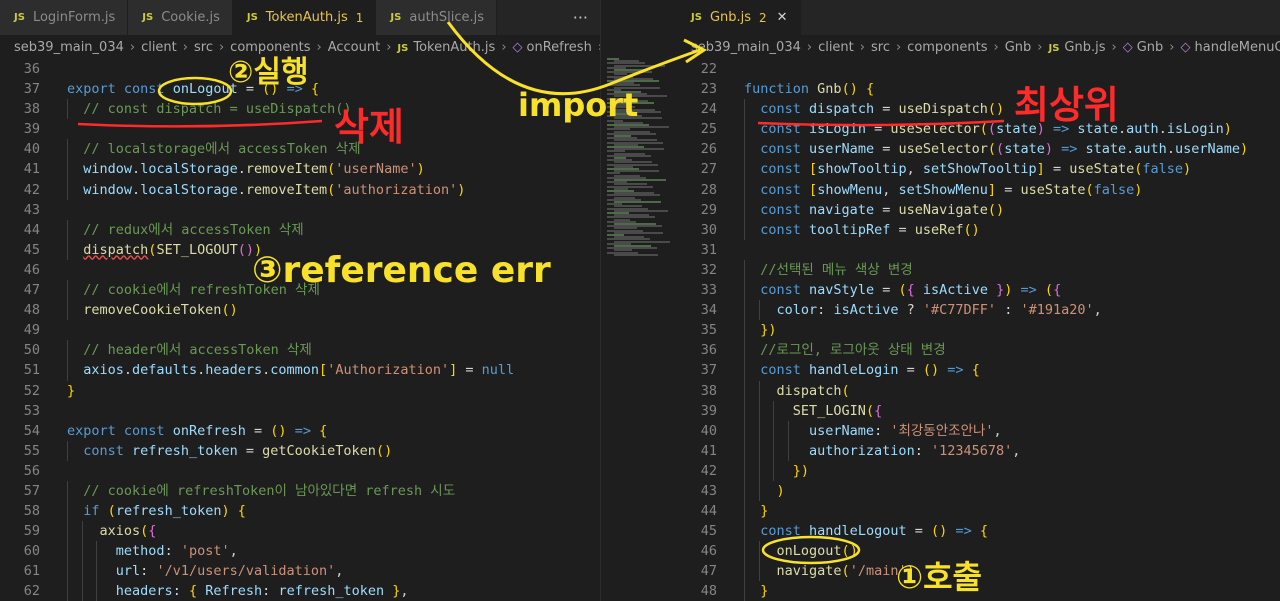 Image resolution: width=1280 pixels, height=601 pixels. Describe the element at coordinates (300, 109) in the screenshot. I see `code-line: 38 // const dispatch = useDispatch()` at that location.